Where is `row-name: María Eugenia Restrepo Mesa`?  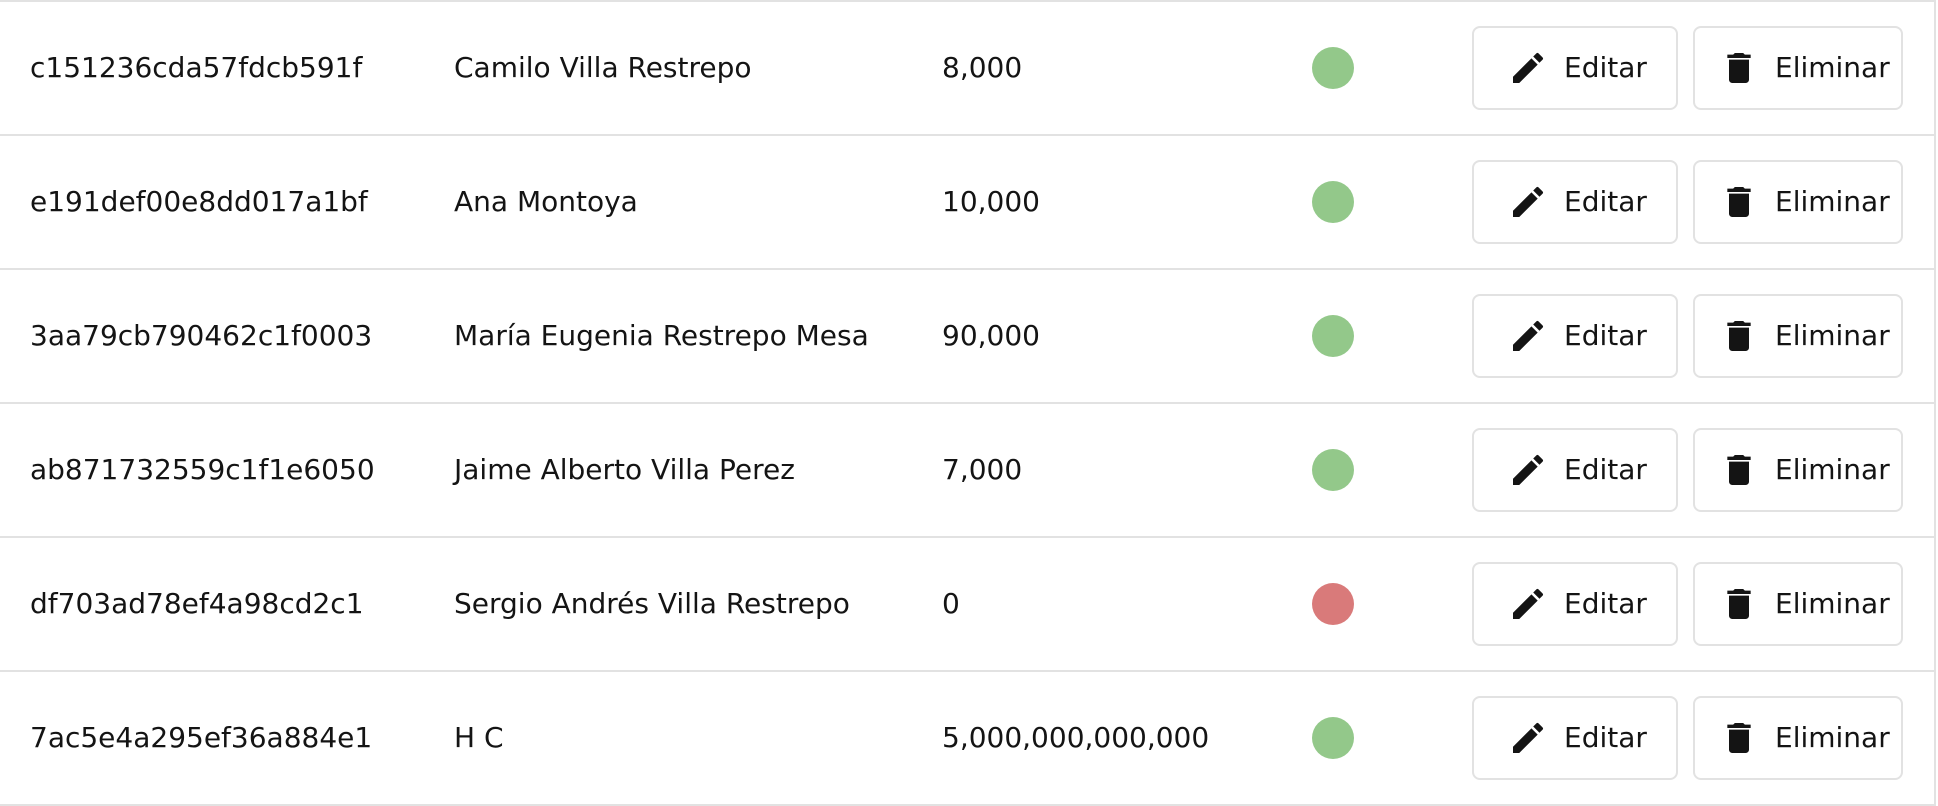
row-name: María Eugenia Restrepo Mesa is located at coordinates (661, 335).